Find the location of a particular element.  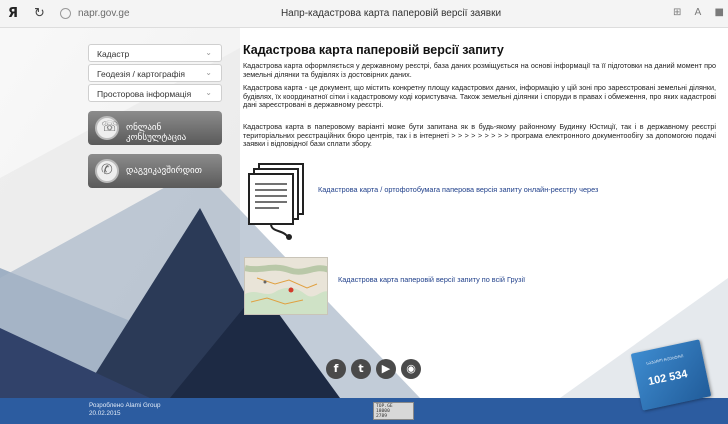

reader-icon: A is located at coordinates (698, 12).